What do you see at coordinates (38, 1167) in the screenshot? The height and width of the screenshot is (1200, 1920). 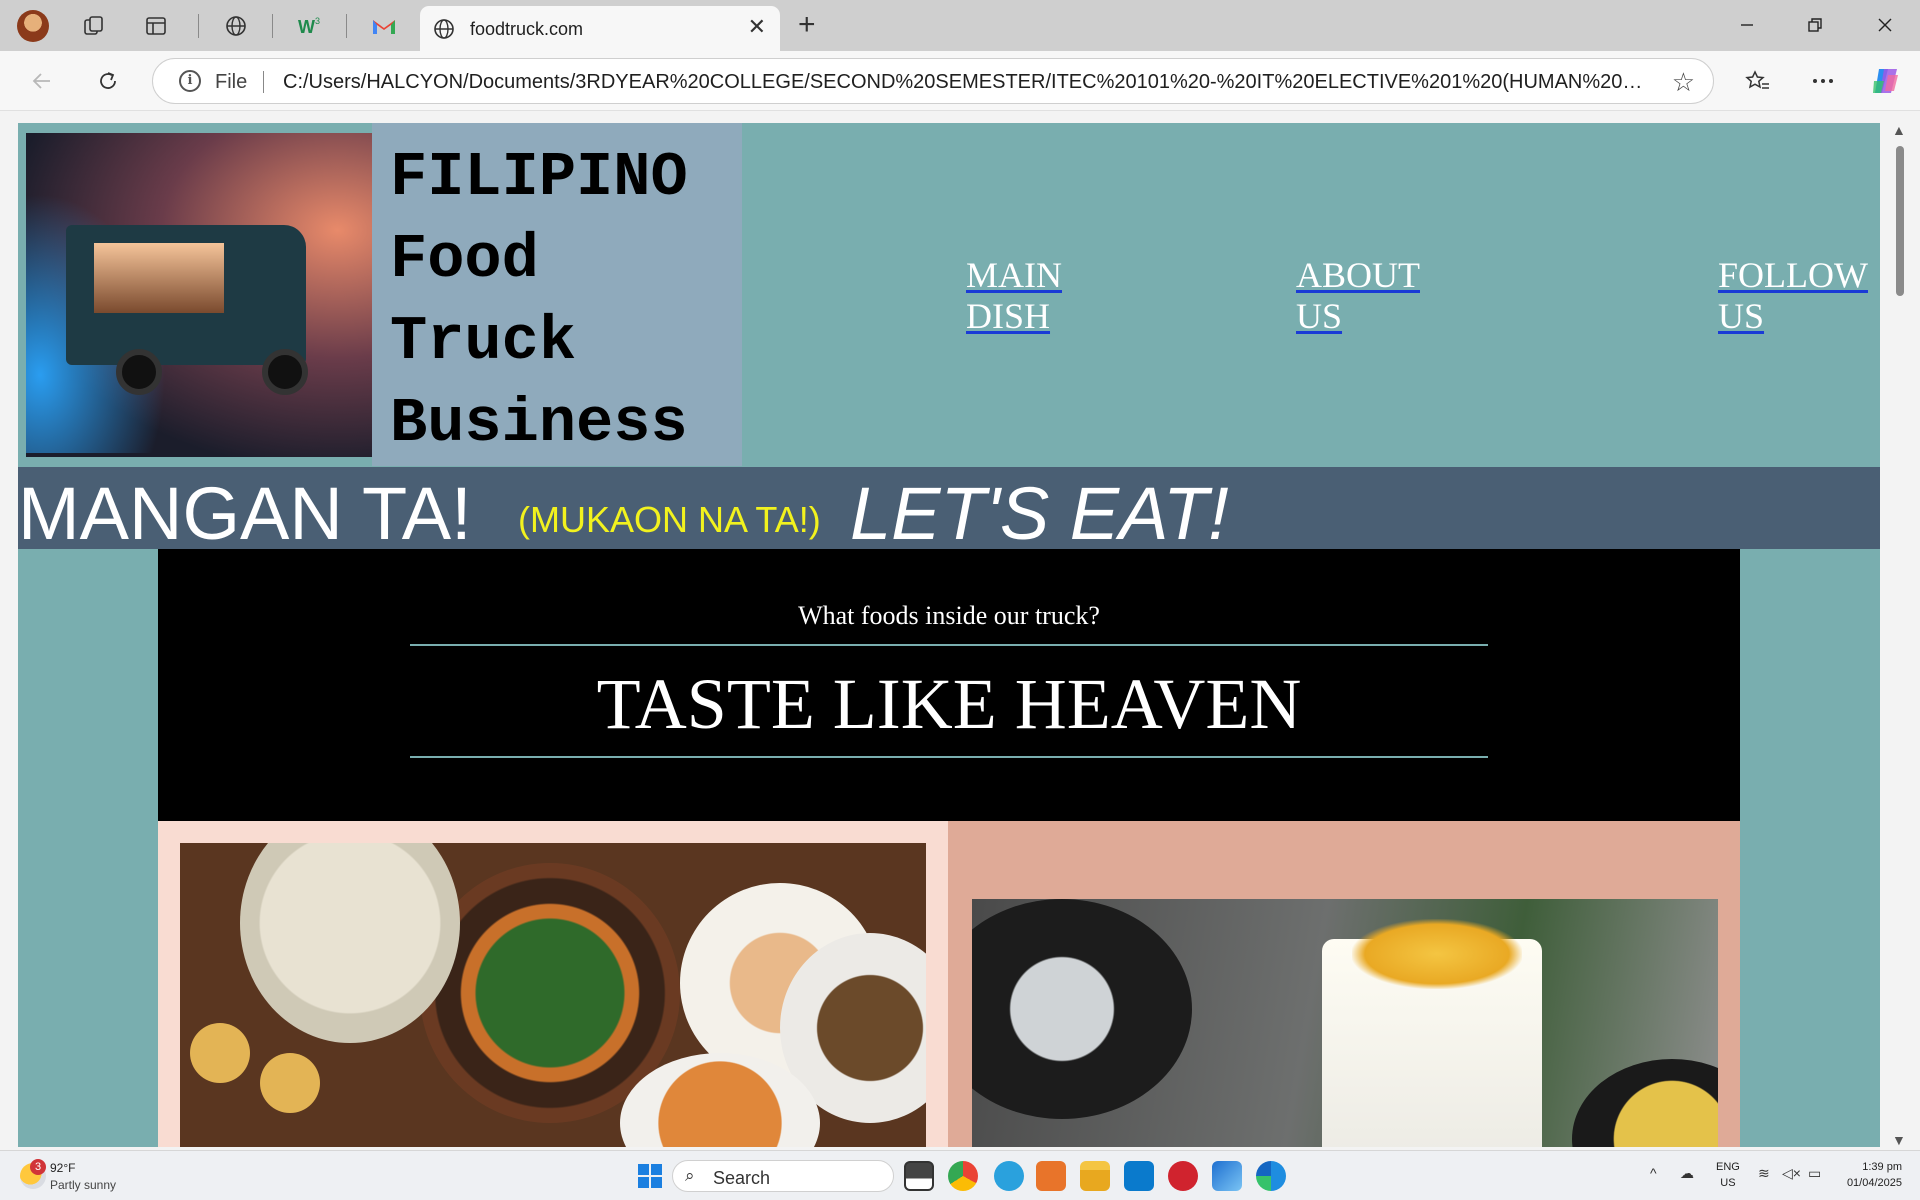 I see `weather-notification-badge: 3` at bounding box center [38, 1167].